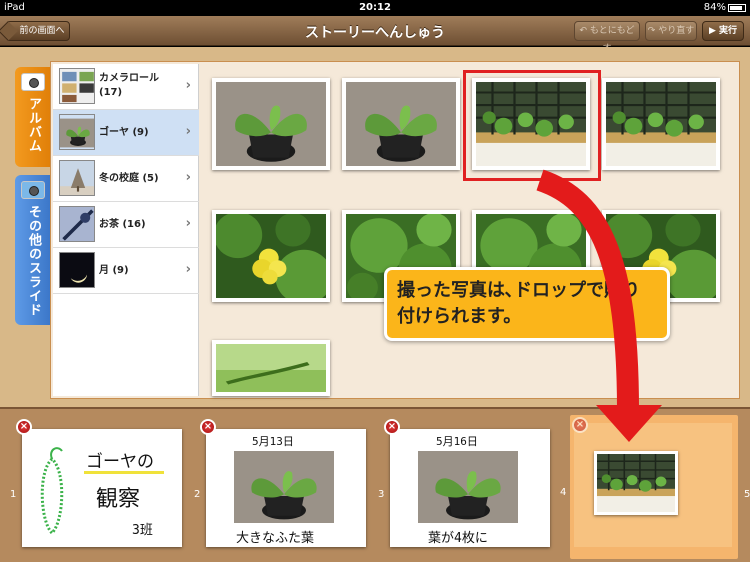 Image resolution: width=750 pixels, height=562 pixels. Describe the element at coordinates (599, 305) in the screenshot. I see `drag-arrow` at that location.